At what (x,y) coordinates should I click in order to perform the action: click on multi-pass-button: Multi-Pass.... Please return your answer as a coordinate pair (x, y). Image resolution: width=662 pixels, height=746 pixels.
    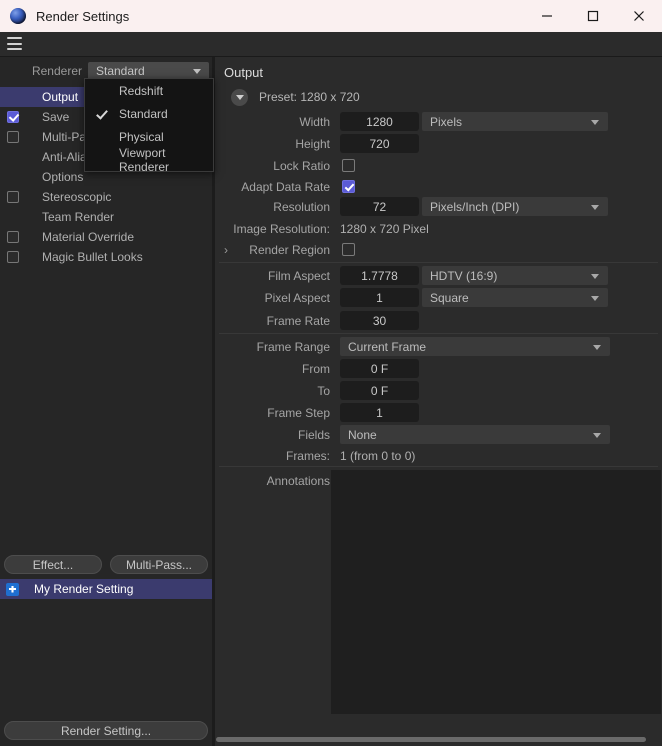
    Looking at the image, I should click on (159, 564).